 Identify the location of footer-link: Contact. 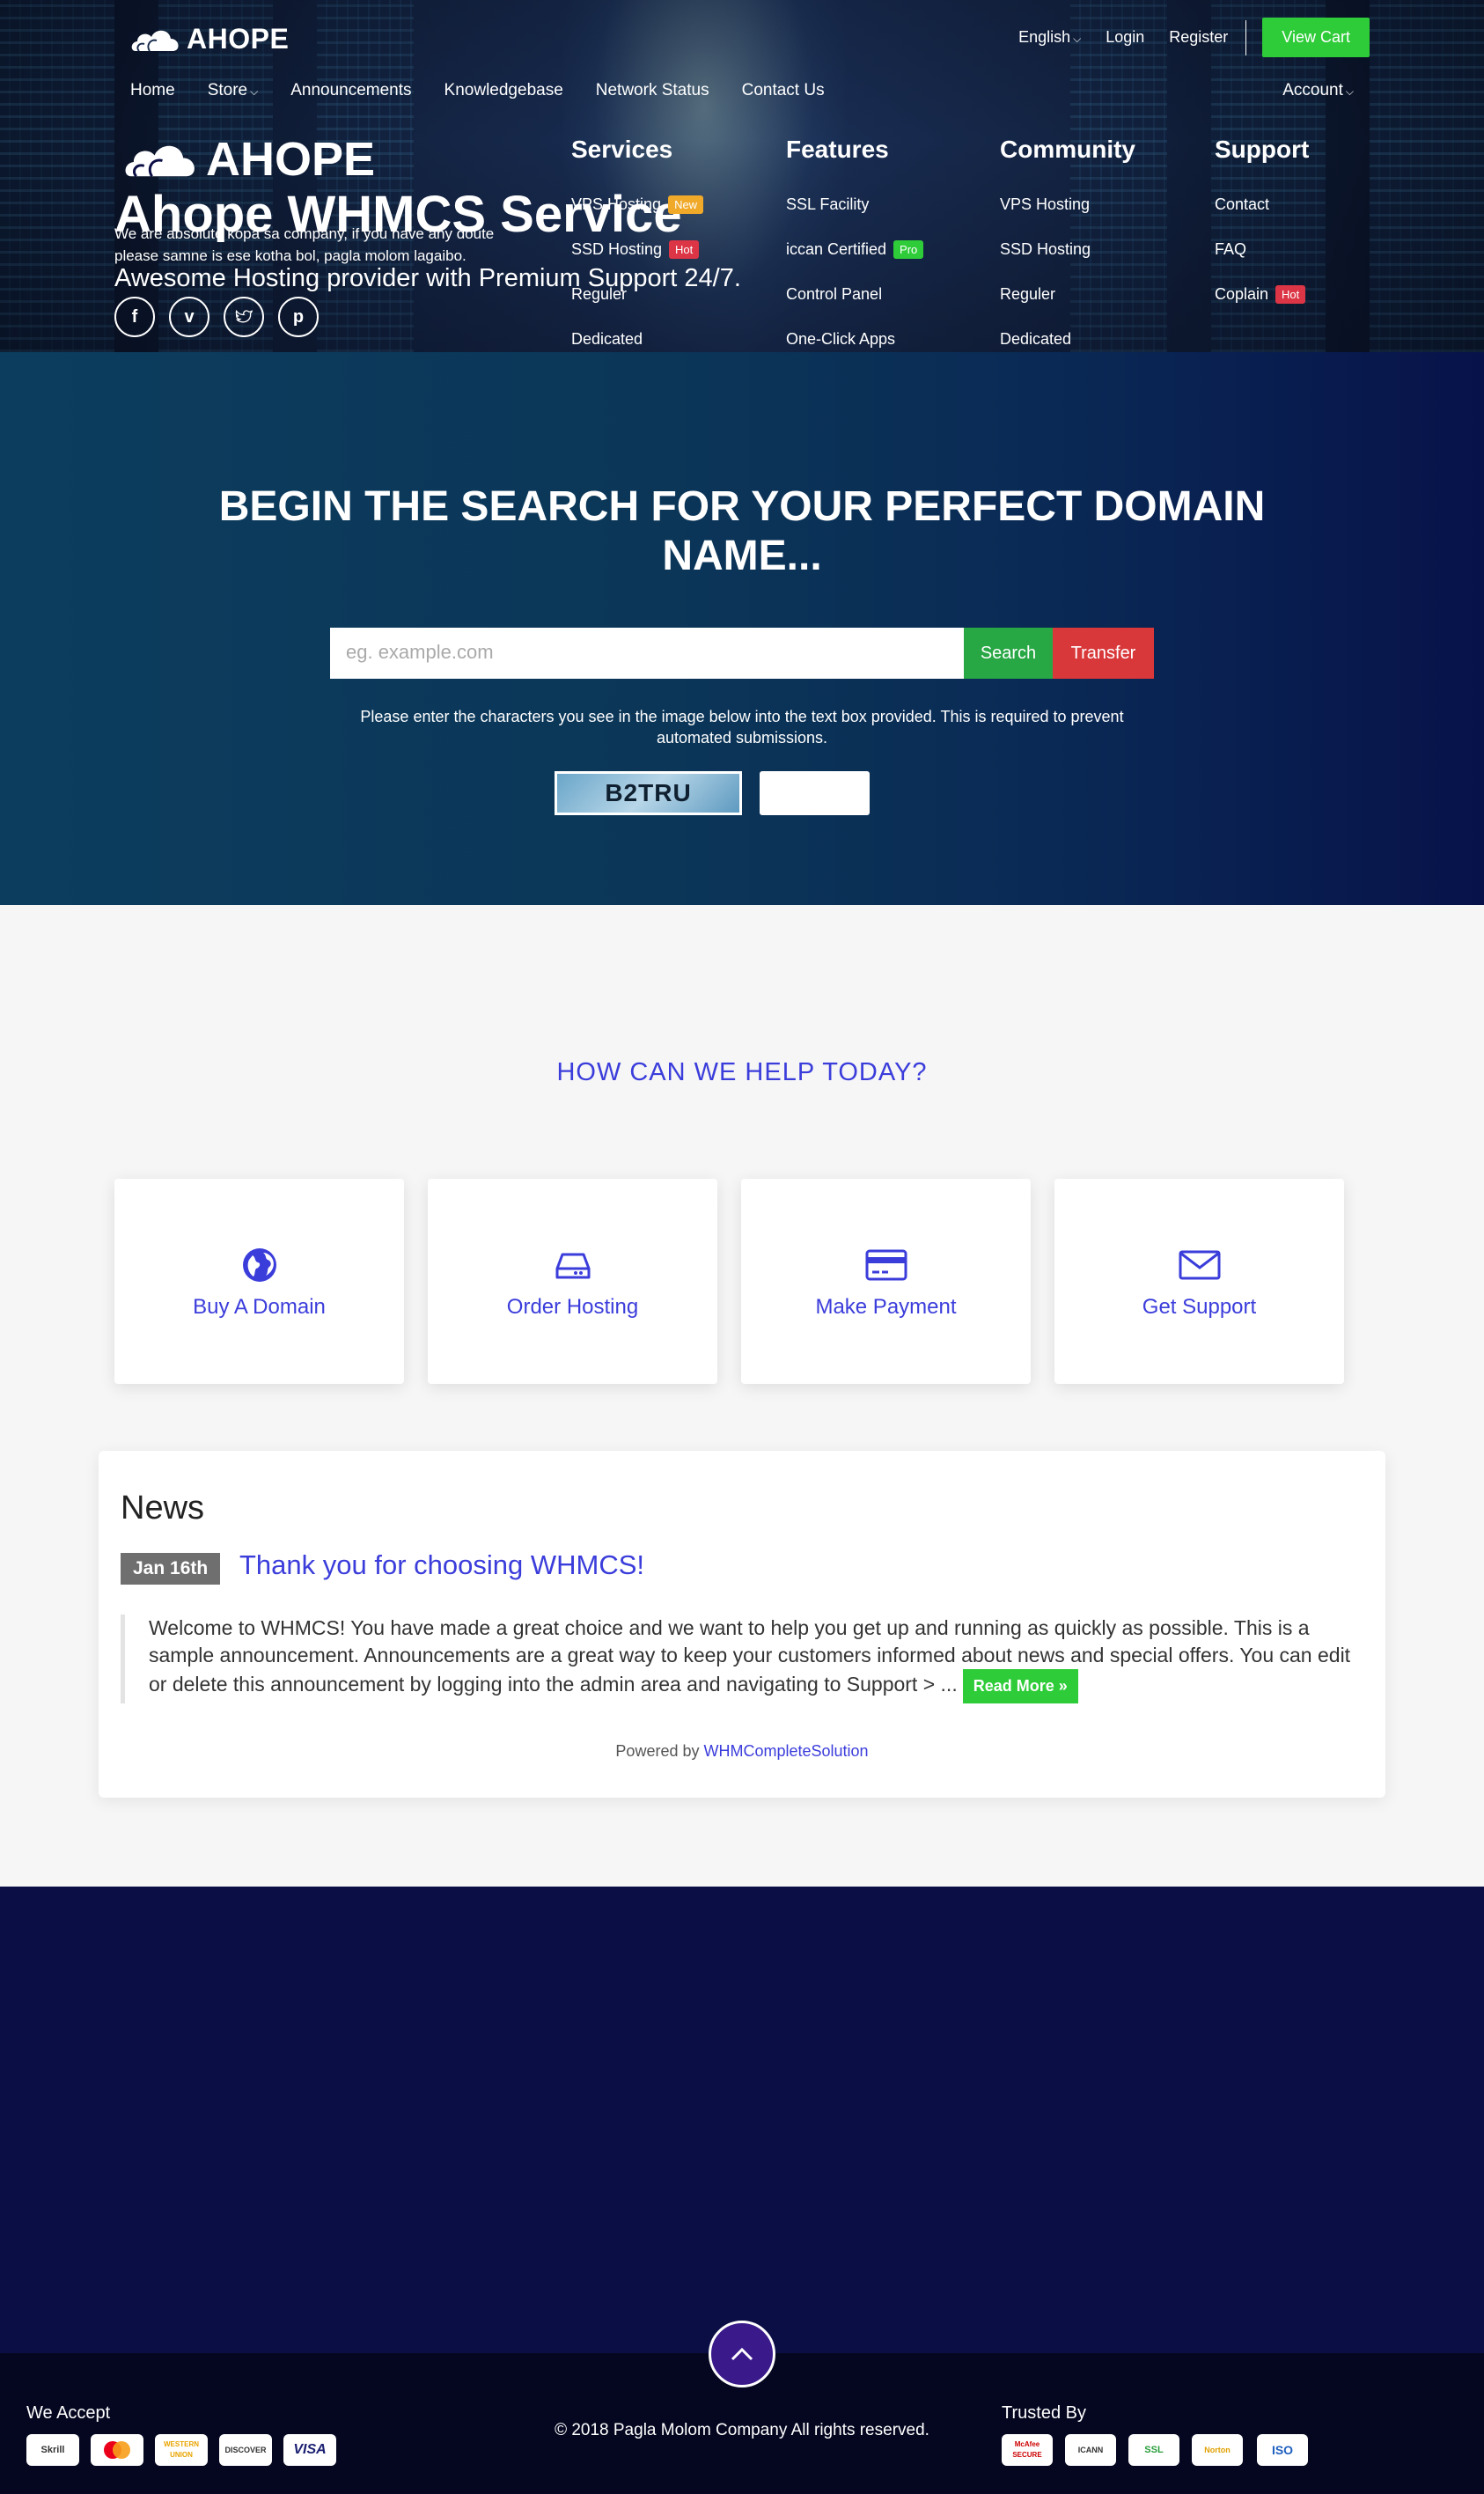
(1262, 217).